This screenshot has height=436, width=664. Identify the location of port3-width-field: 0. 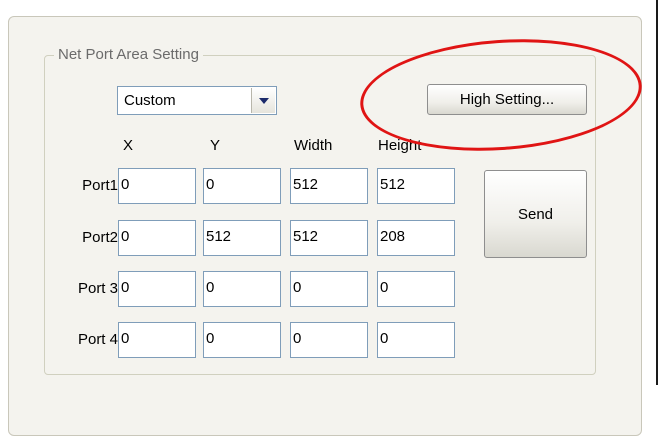
(329, 289).